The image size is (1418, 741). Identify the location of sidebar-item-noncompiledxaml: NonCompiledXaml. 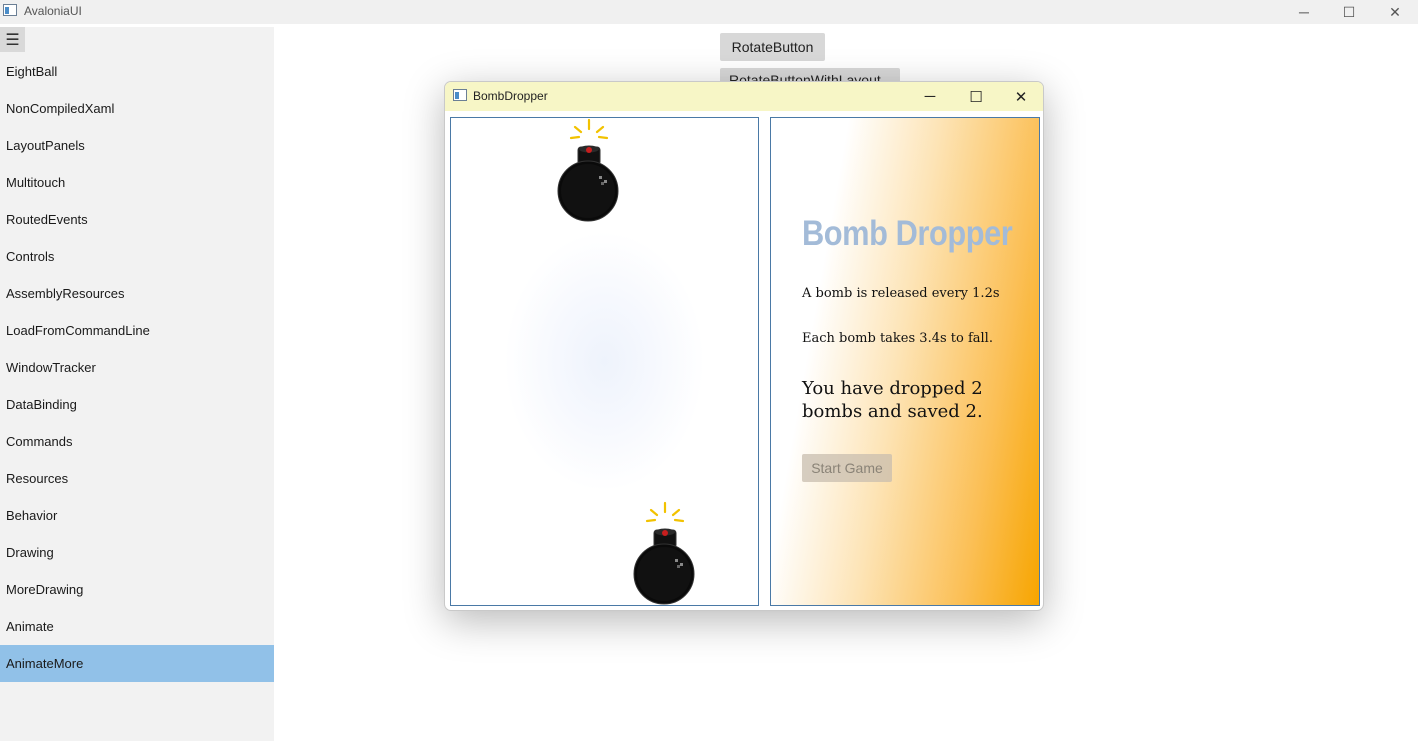
(137, 108).